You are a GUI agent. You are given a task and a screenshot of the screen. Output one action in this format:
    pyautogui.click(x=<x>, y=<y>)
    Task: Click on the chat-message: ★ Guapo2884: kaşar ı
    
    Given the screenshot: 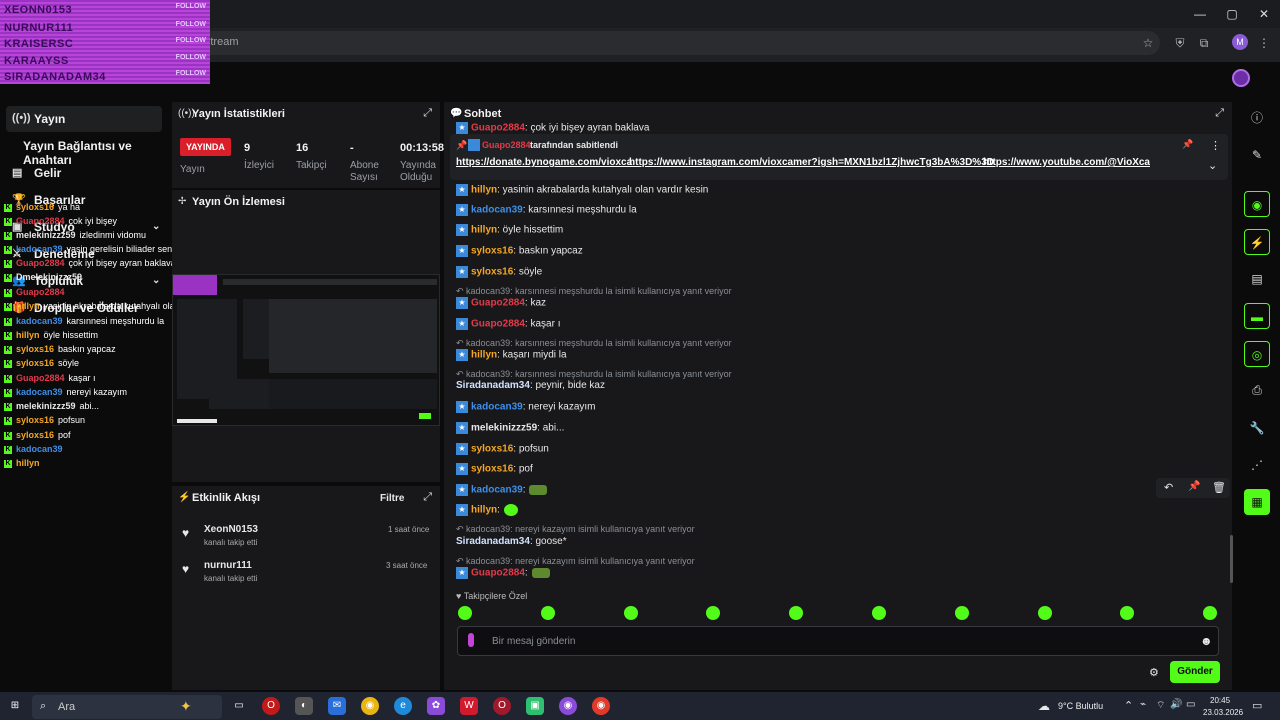 What is the action you would take?
    pyautogui.click(x=508, y=324)
    